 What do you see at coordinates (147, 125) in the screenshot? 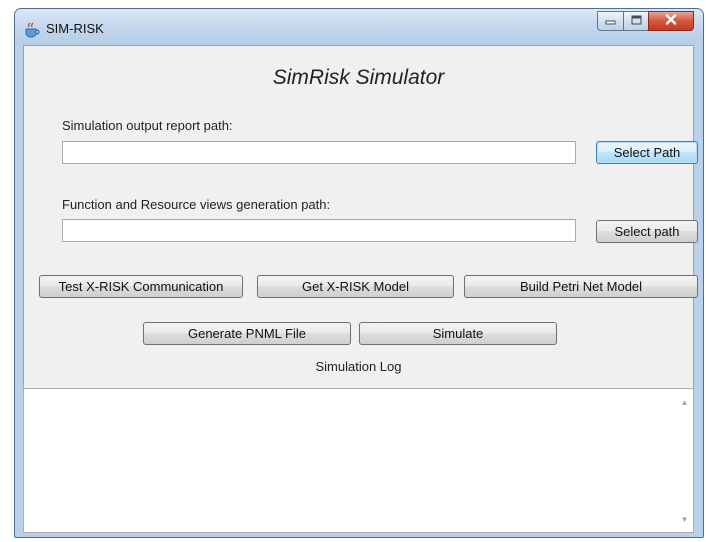
I see `report-path-label: Simulation output report path:` at bounding box center [147, 125].